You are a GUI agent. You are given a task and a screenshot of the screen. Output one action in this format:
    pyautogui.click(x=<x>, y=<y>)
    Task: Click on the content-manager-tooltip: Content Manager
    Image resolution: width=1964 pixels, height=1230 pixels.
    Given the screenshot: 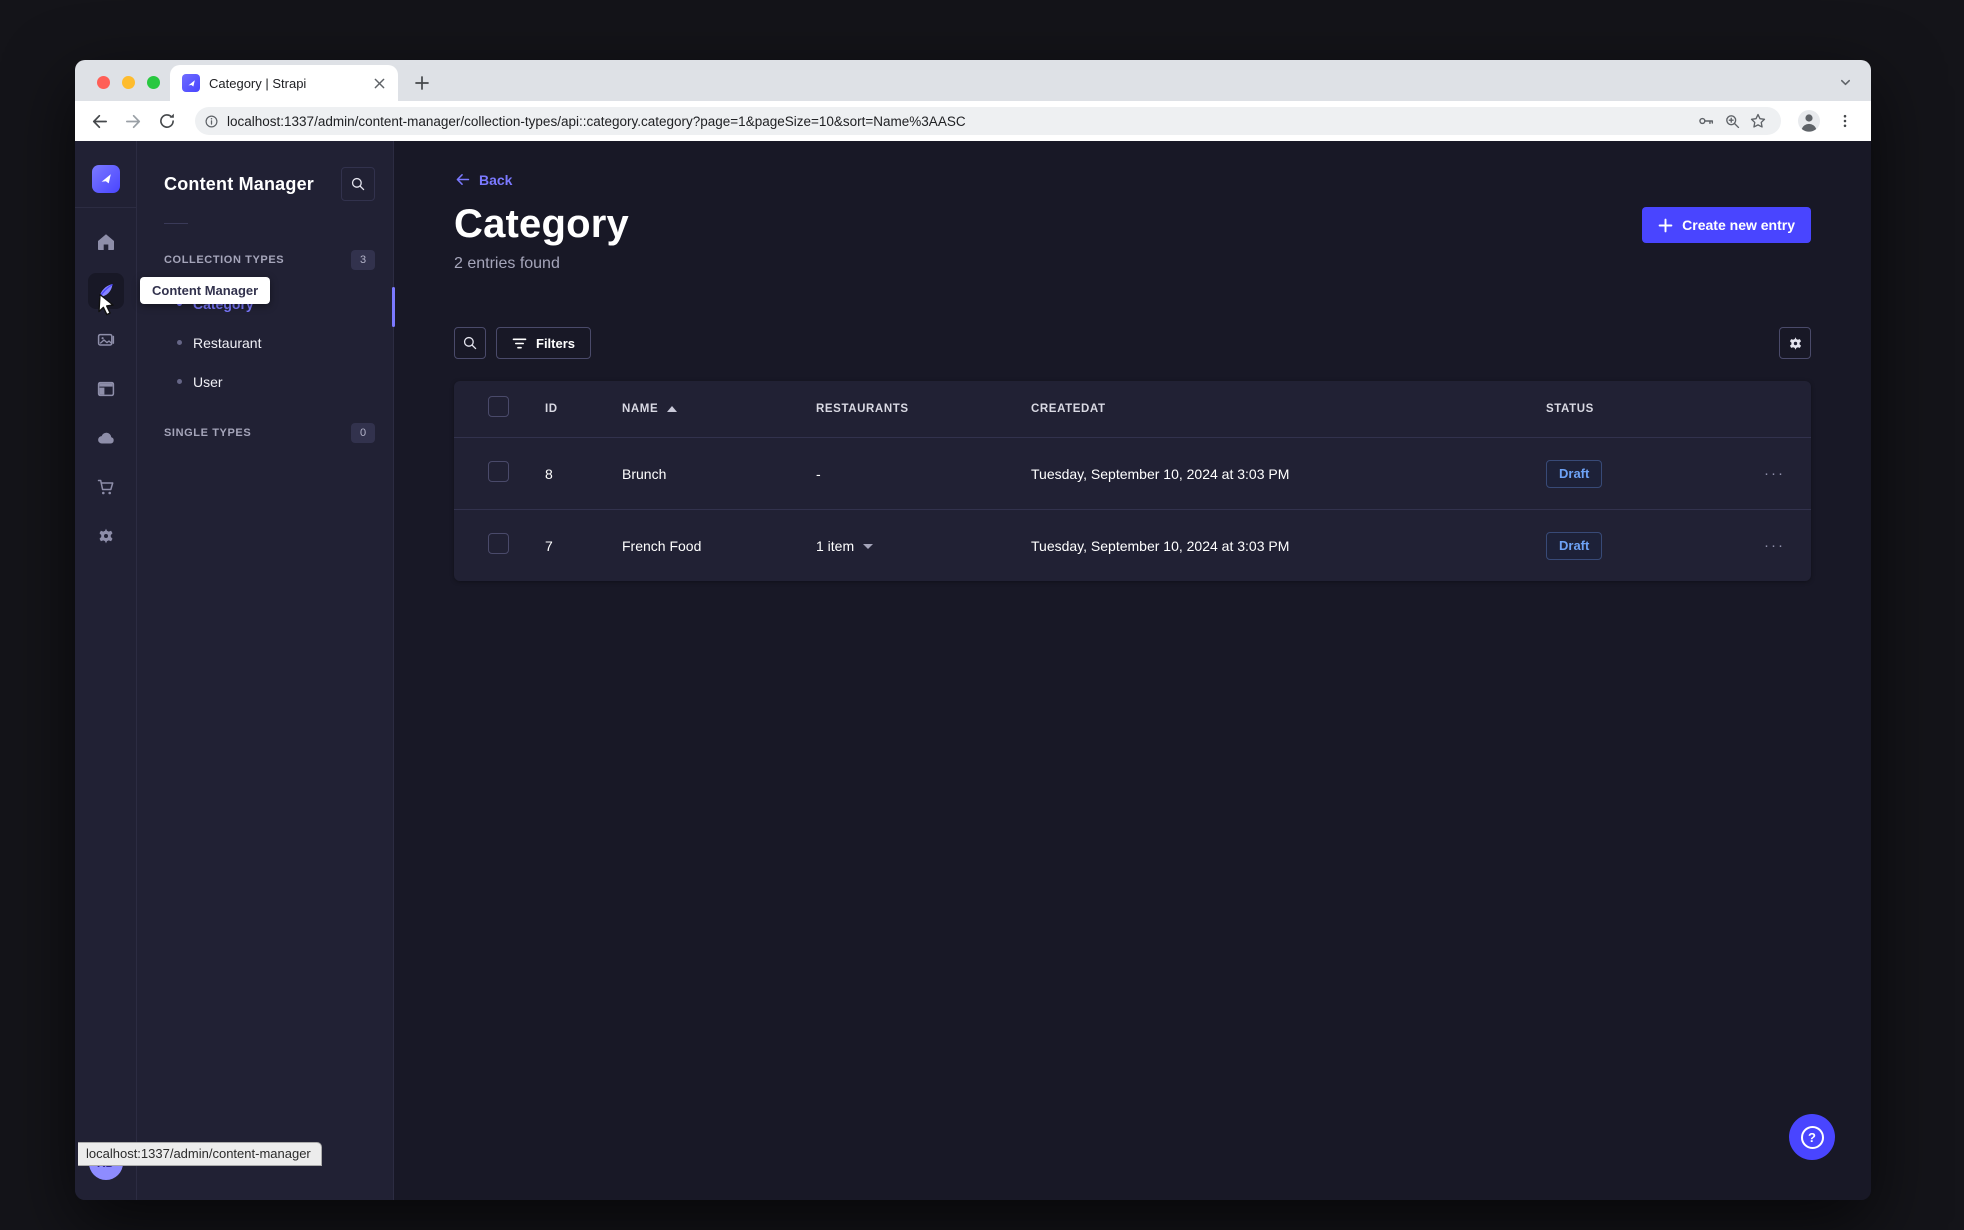 What is the action you would take?
    pyautogui.click(x=205, y=290)
    